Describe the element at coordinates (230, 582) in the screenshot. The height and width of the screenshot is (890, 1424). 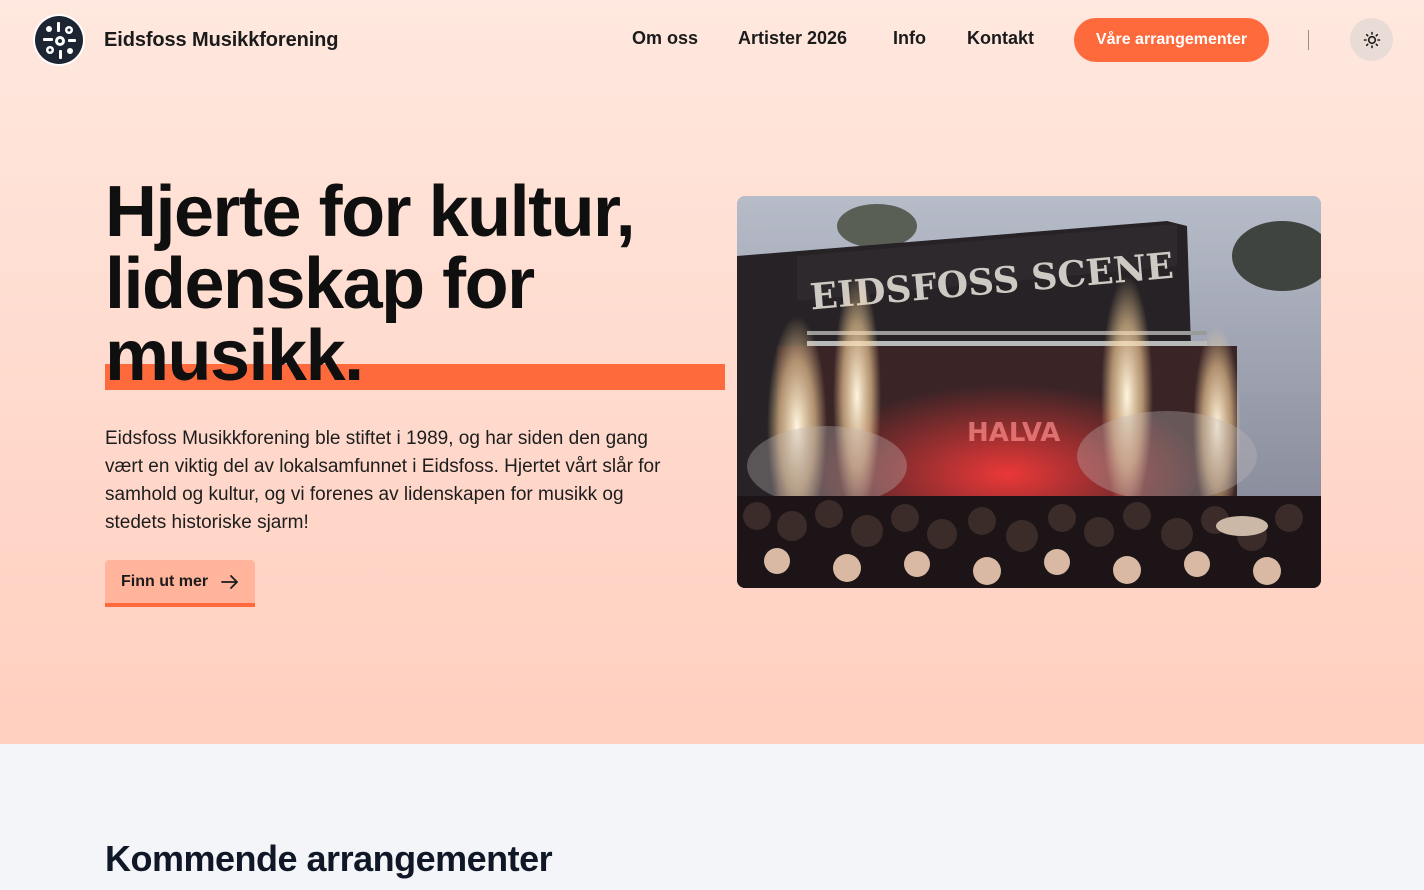
I see `arrow-right-icon` at that location.